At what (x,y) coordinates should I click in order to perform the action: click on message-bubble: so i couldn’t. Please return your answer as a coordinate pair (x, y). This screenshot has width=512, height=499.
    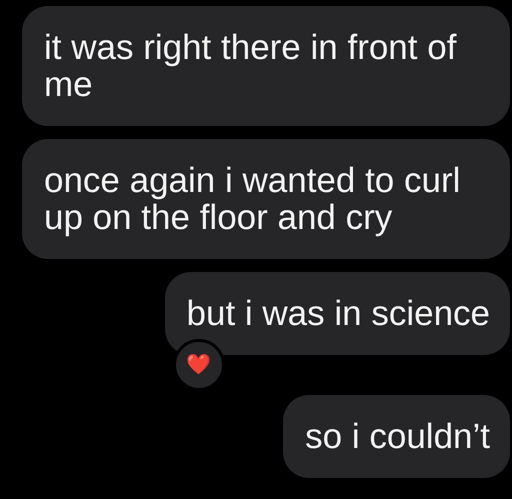
    Looking at the image, I should click on (396, 436).